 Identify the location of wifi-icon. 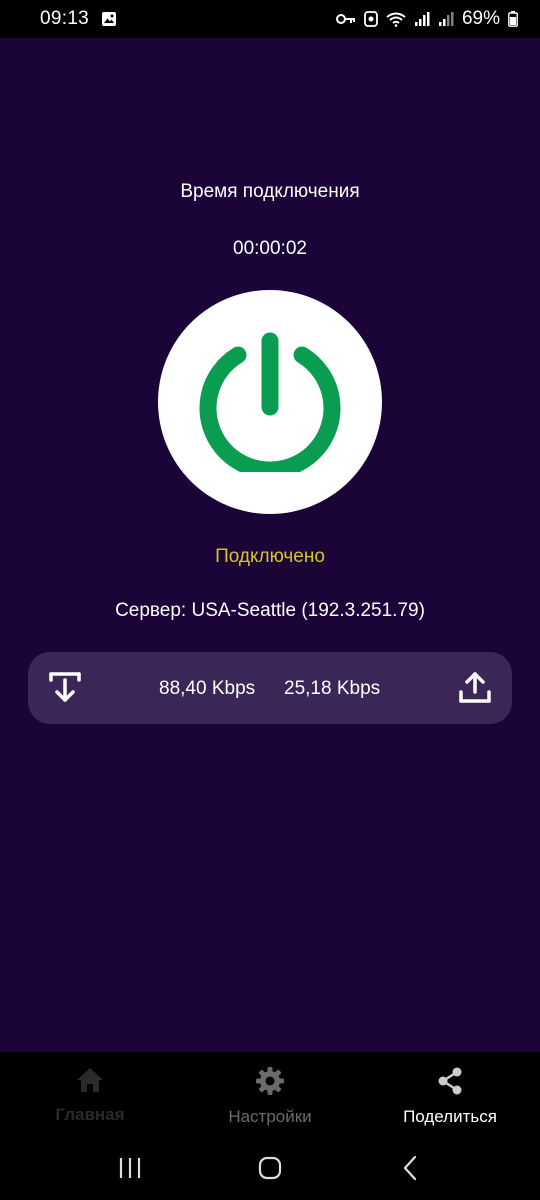
(396, 19).